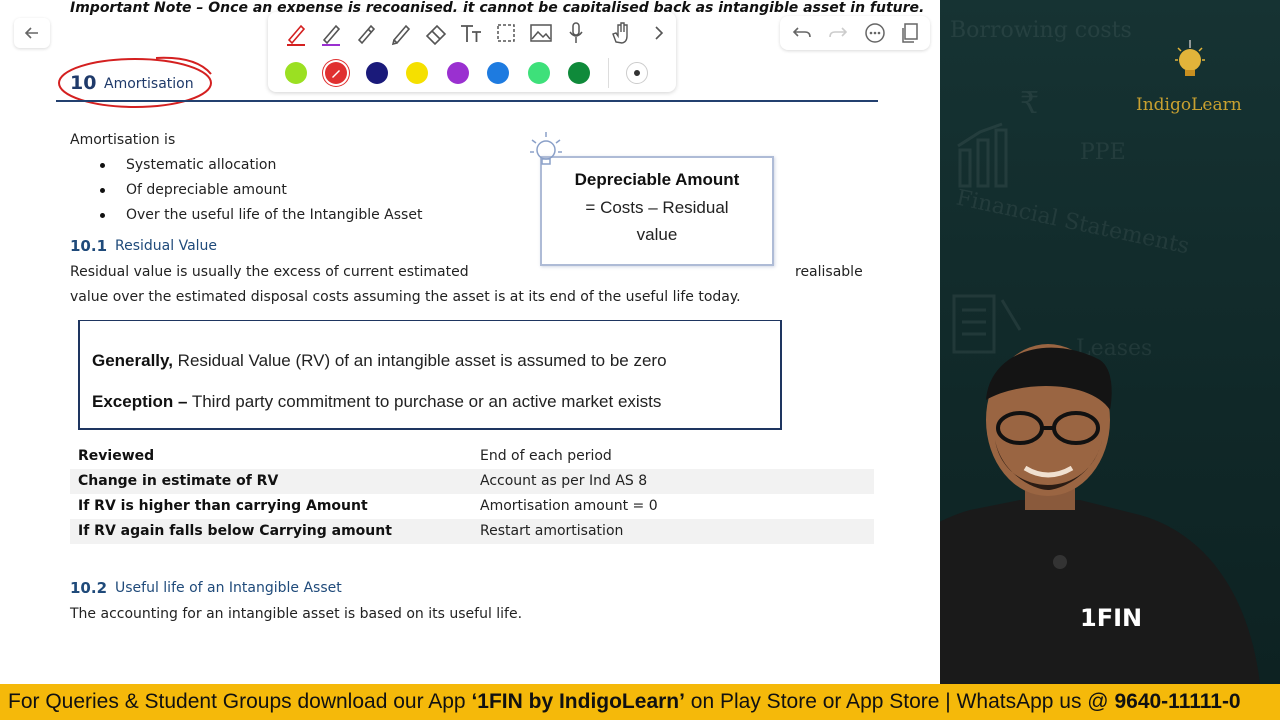  I want to click on table-cell: Restart amortisation, so click(552, 531).